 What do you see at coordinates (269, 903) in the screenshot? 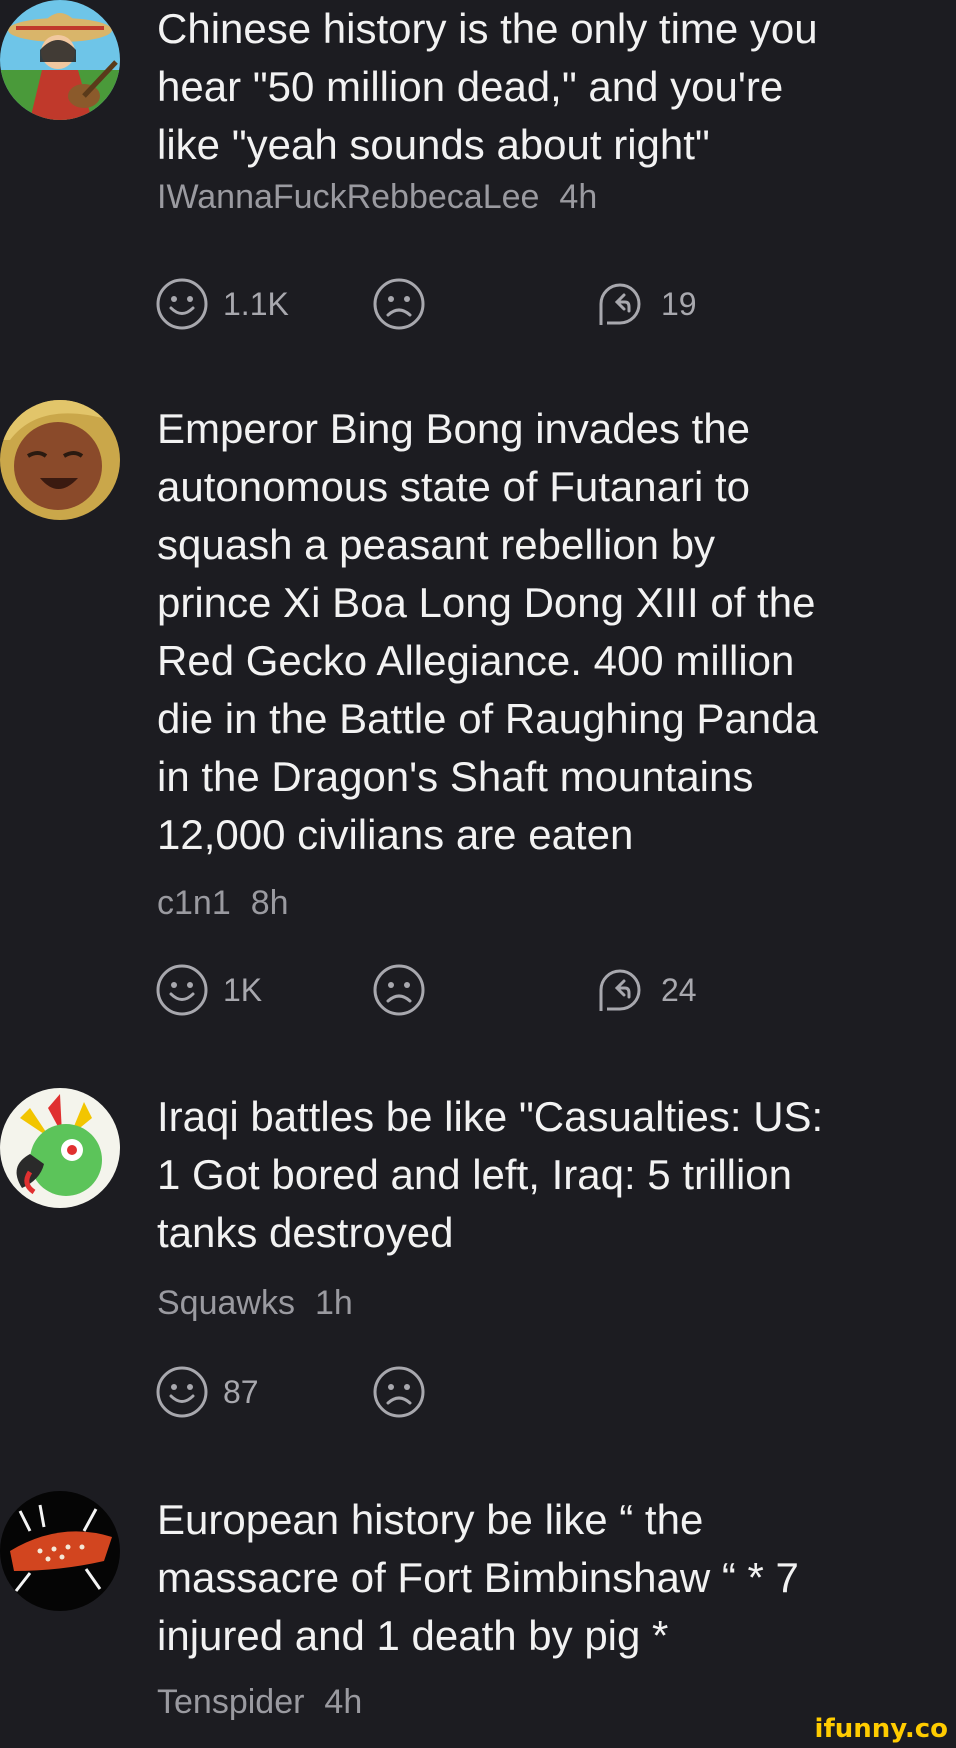
I see `timestamp: 8h` at bounding box center [269, 903].